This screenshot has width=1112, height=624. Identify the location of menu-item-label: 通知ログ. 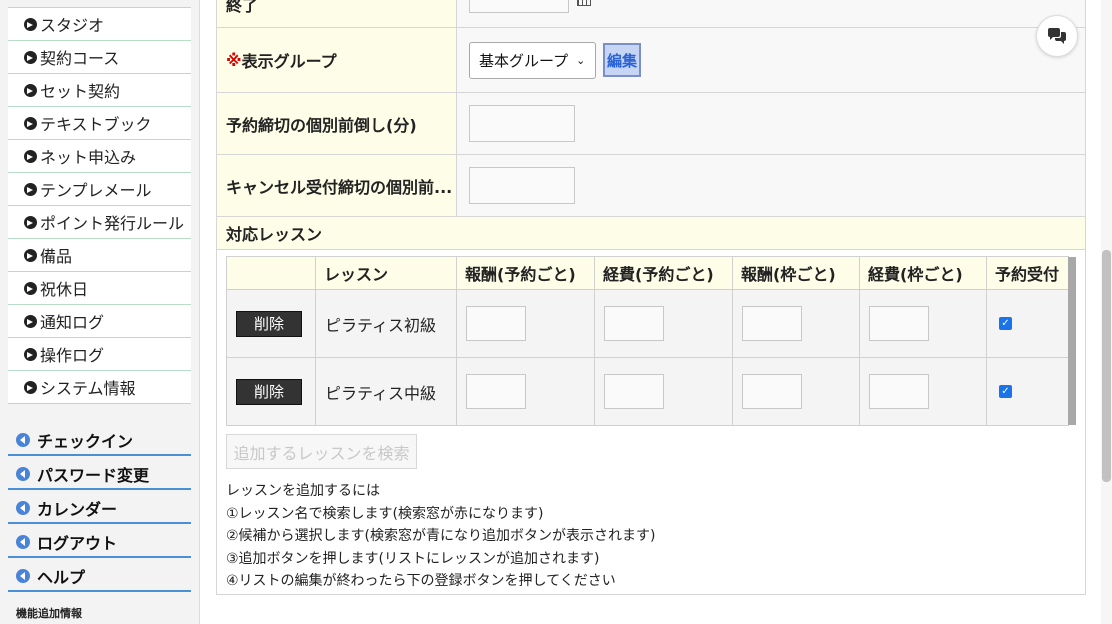
(72, 322).